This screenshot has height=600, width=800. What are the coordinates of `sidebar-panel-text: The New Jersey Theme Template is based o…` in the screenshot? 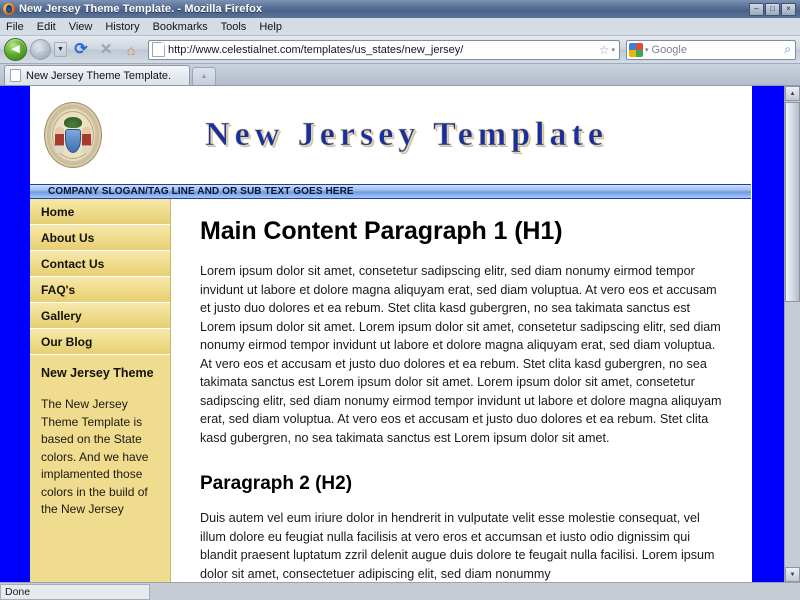 It's located at (95, 456).